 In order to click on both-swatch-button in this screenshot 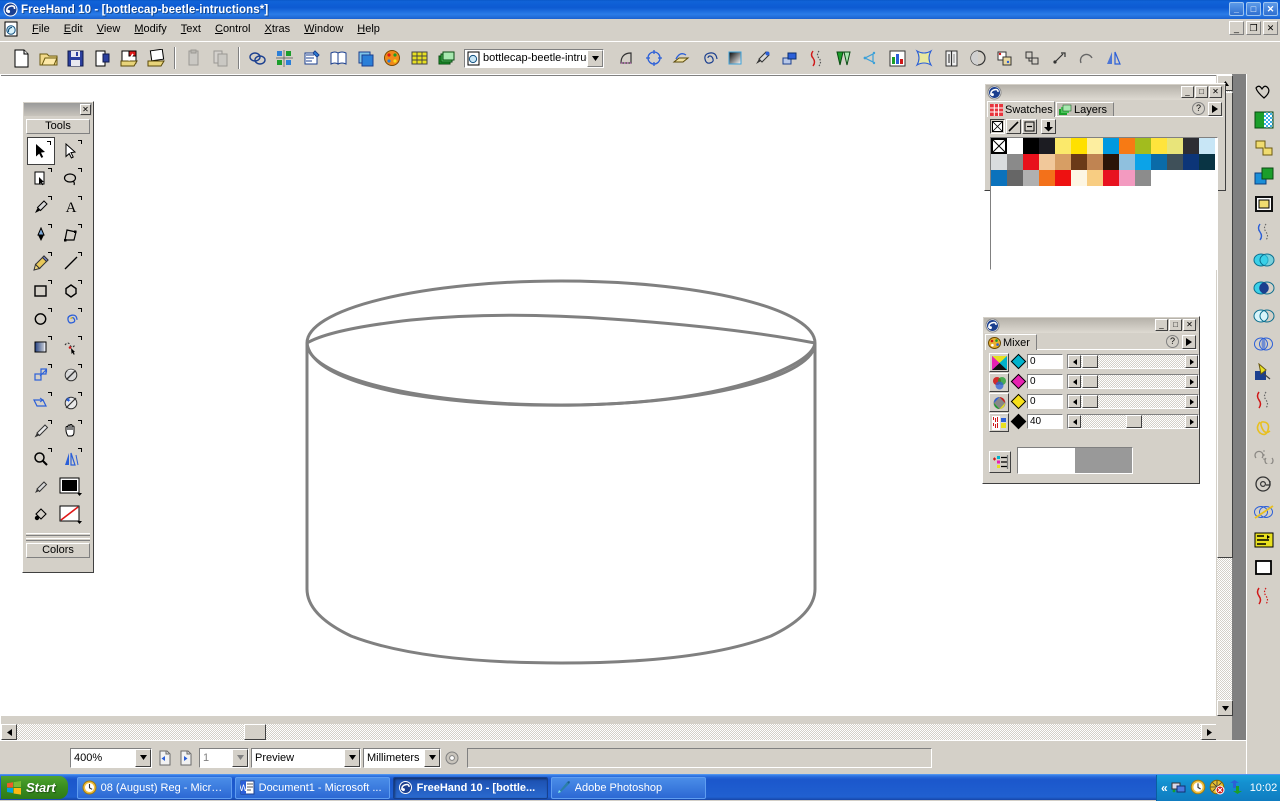, I will do `click(1029, 126)`.